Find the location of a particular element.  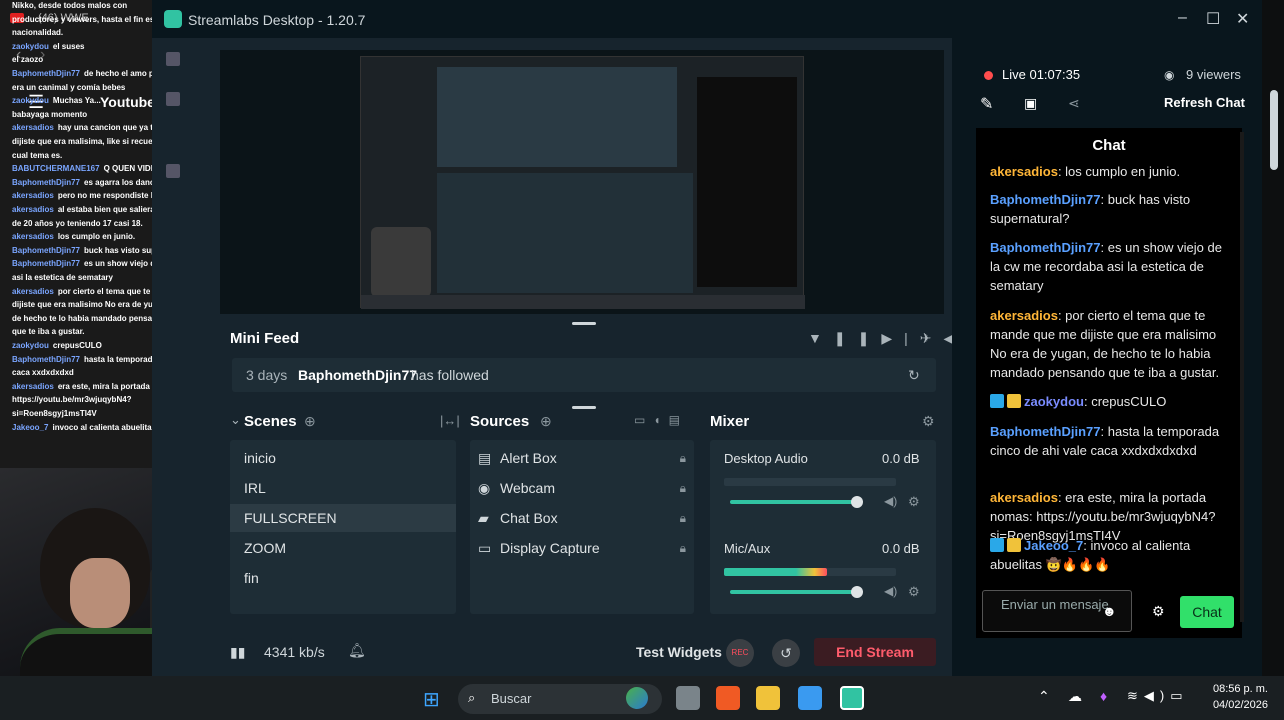

source-item: ◉ Webcam 🔒︎ is located at coordinates (582, 488).